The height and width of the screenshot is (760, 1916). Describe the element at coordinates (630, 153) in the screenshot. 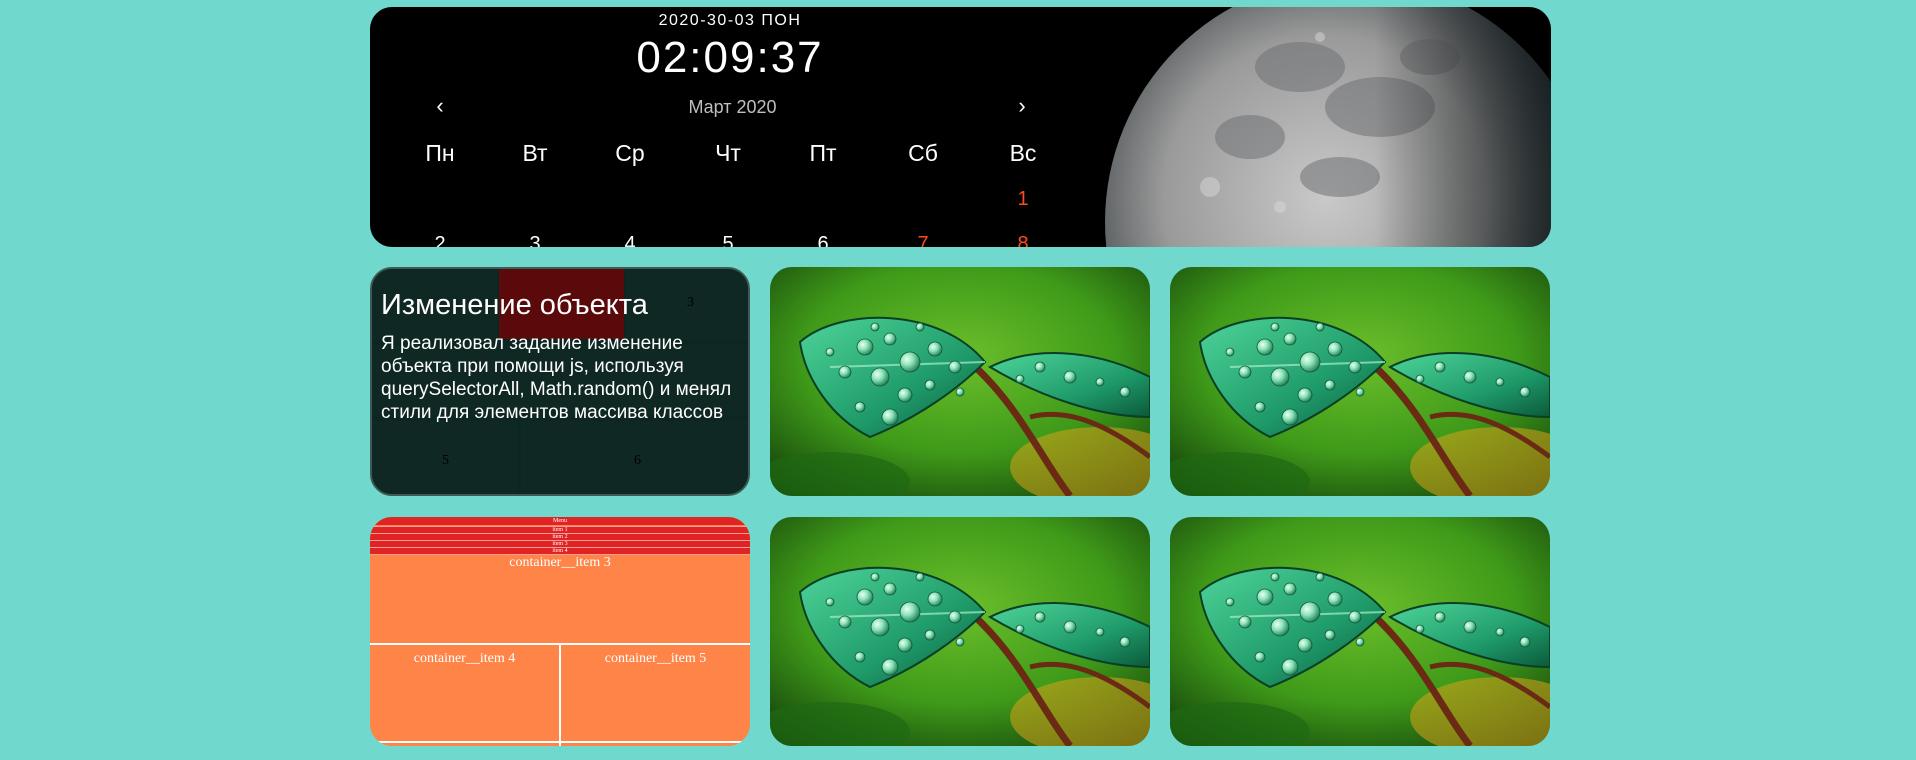

I see `weekday-wed: Ср` at that location.